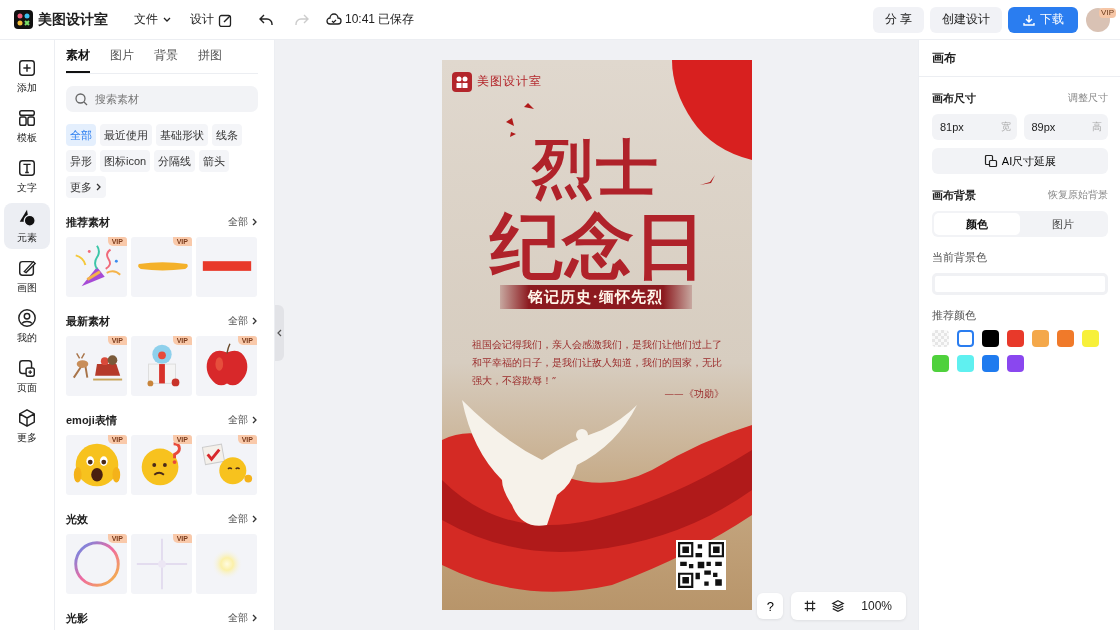  What do you see at coordinates (990, 161) in the screenshot?
I see `expand-icon` at bounding box center [990, 161].